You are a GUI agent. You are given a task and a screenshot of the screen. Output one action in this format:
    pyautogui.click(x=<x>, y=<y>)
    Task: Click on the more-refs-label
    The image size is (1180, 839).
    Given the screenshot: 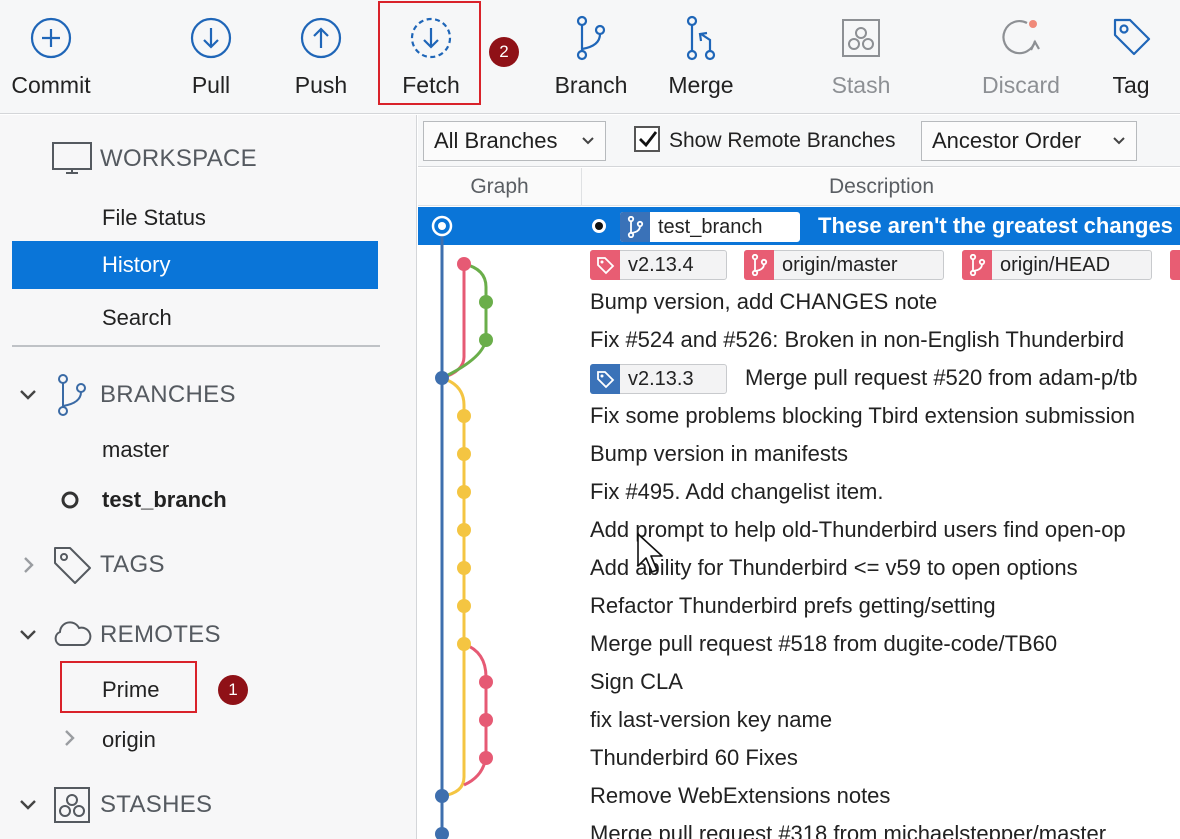 What is the action you would take?
    pyautogui.click(x=1175, y=265)
    